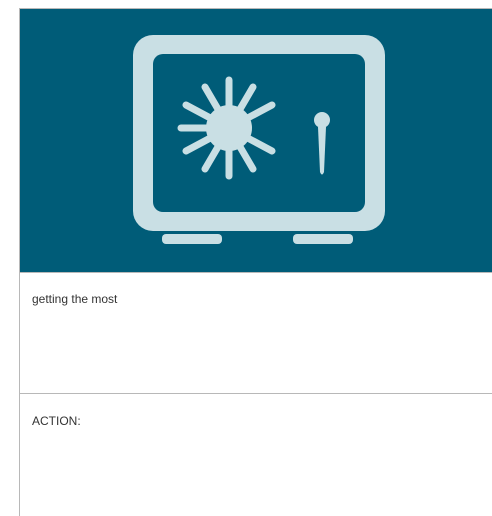  What do you see at coordinates (259, 133) in the screenshot?
I see `safe-door` at bounding box center [259, 133].